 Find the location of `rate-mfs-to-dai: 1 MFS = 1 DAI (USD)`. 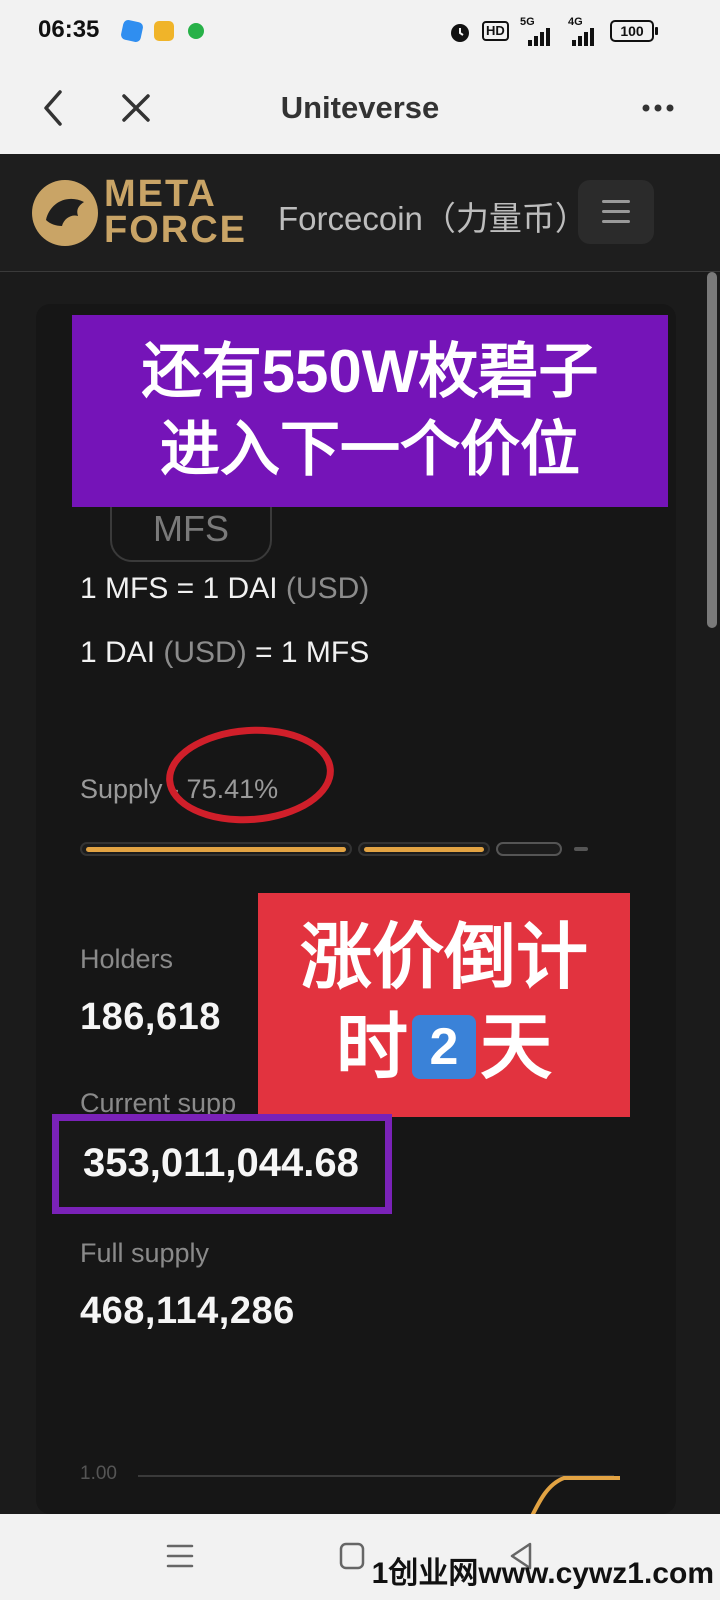

rate-mfs-to-dai: 1 MFS = 1 DAI (USD) is located at coordinates (225, 588).